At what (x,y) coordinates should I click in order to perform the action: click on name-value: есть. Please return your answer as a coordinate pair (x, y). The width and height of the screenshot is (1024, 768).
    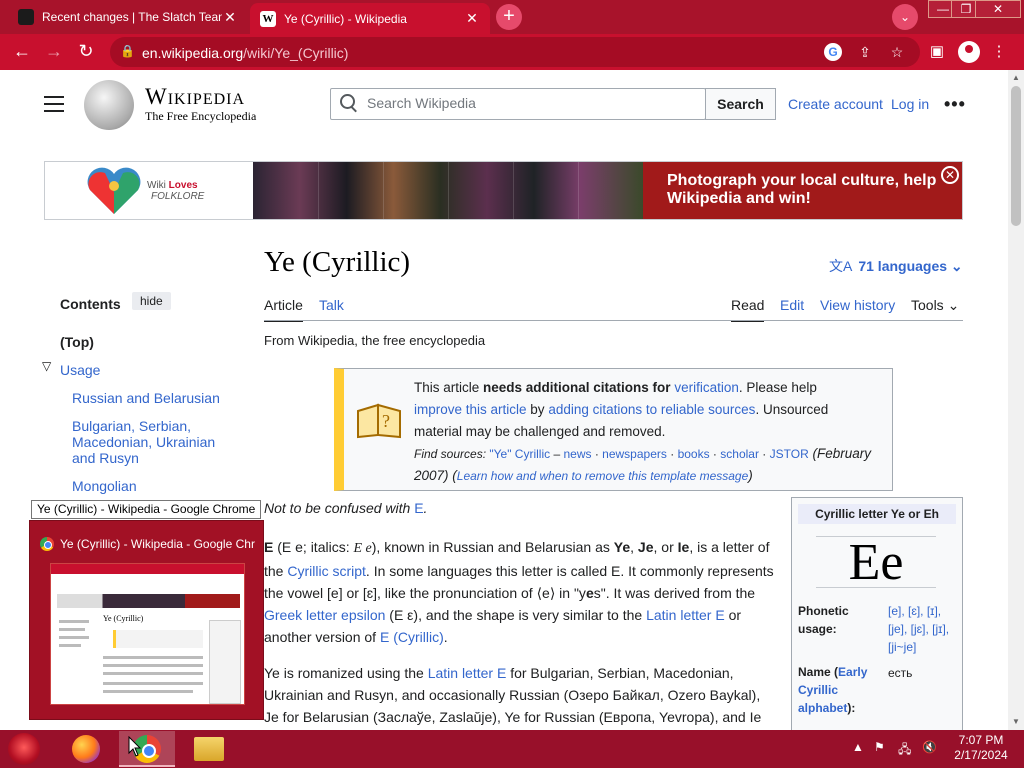
    Looking at the image, I should click on (900, 673).